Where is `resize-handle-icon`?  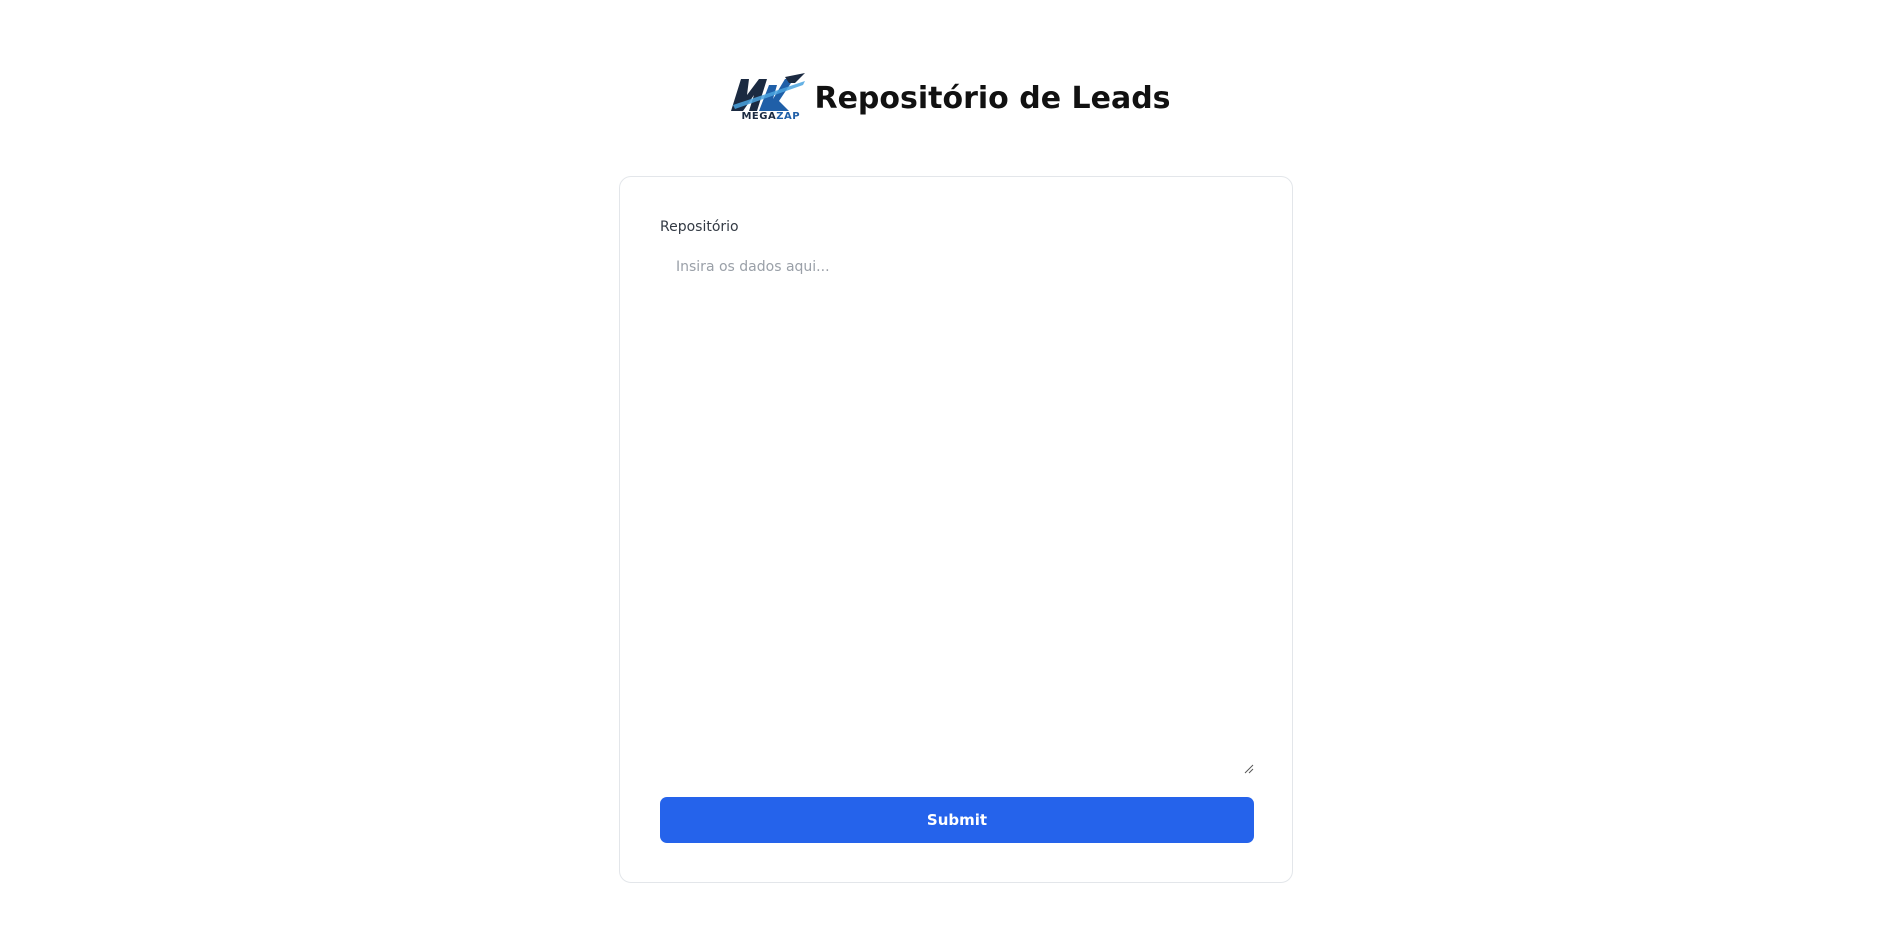 resize-handle-icon is located at coordinates (1249, 767).